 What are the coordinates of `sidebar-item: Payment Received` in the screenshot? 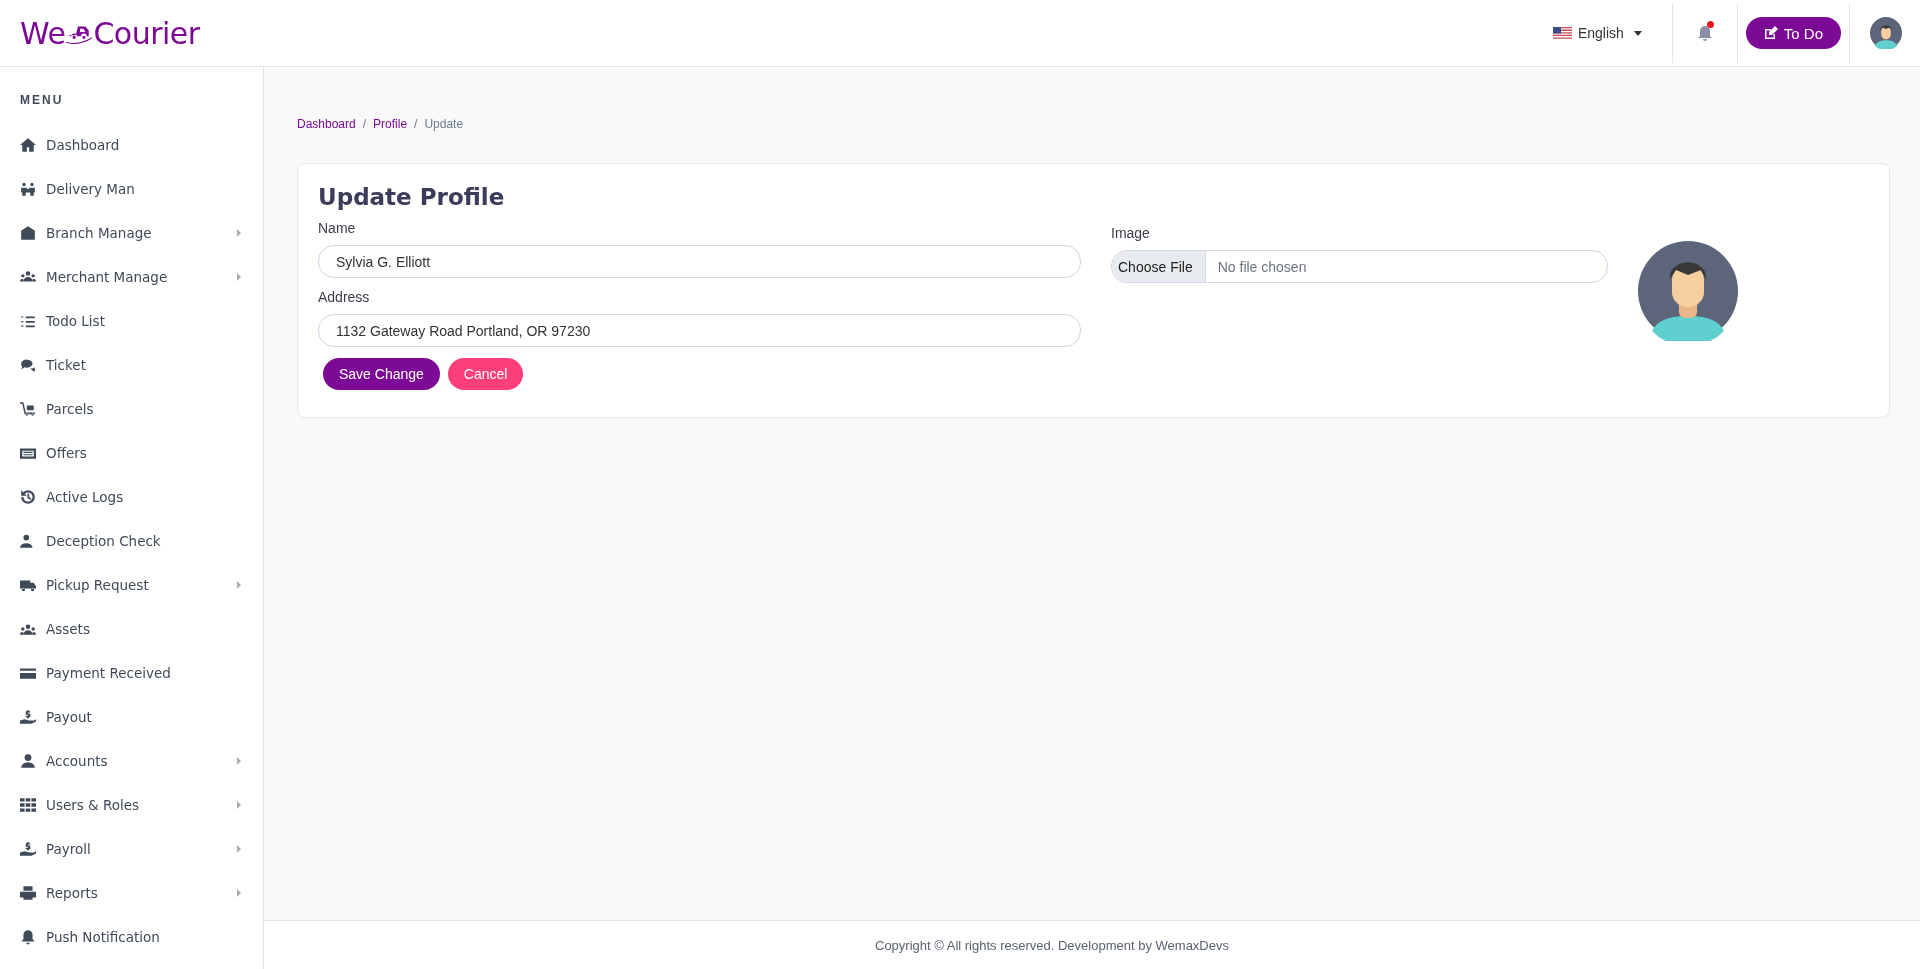 It's located at (131, 673).